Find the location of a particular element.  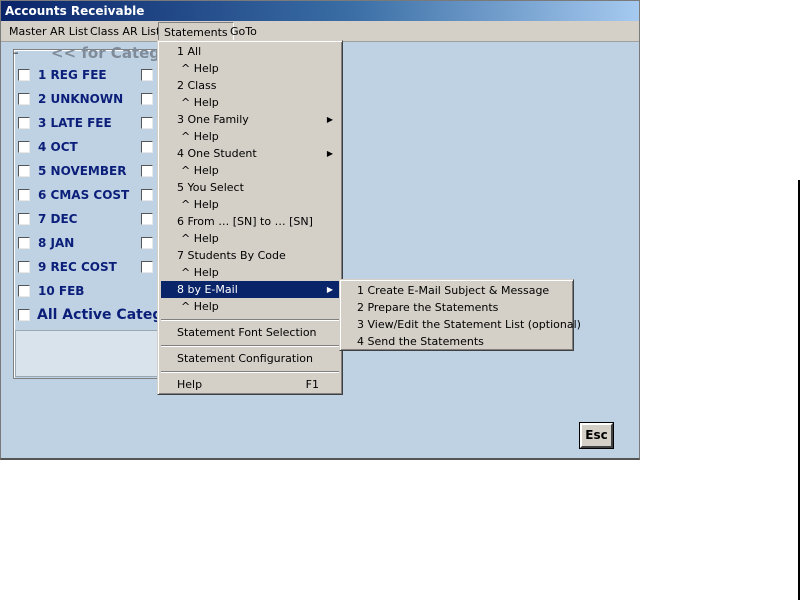

statements-help-you-select: ^ Help is located at coordinates (250, 204).